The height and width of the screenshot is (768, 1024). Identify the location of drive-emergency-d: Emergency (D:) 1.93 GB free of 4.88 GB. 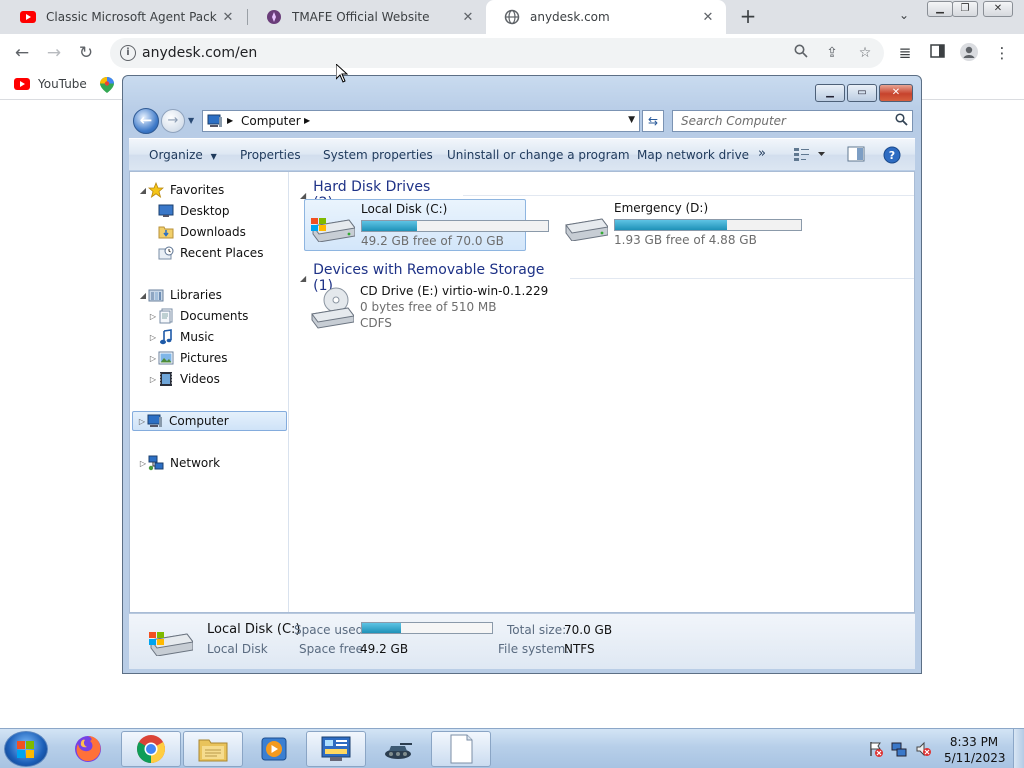
(688, 225).